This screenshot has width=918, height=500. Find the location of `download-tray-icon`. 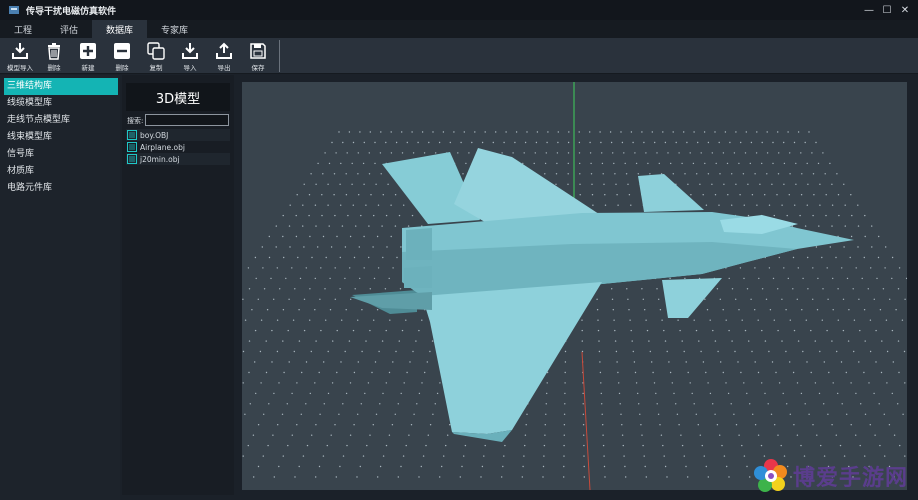

download-tray-icon is located at coordinates (20, 51).